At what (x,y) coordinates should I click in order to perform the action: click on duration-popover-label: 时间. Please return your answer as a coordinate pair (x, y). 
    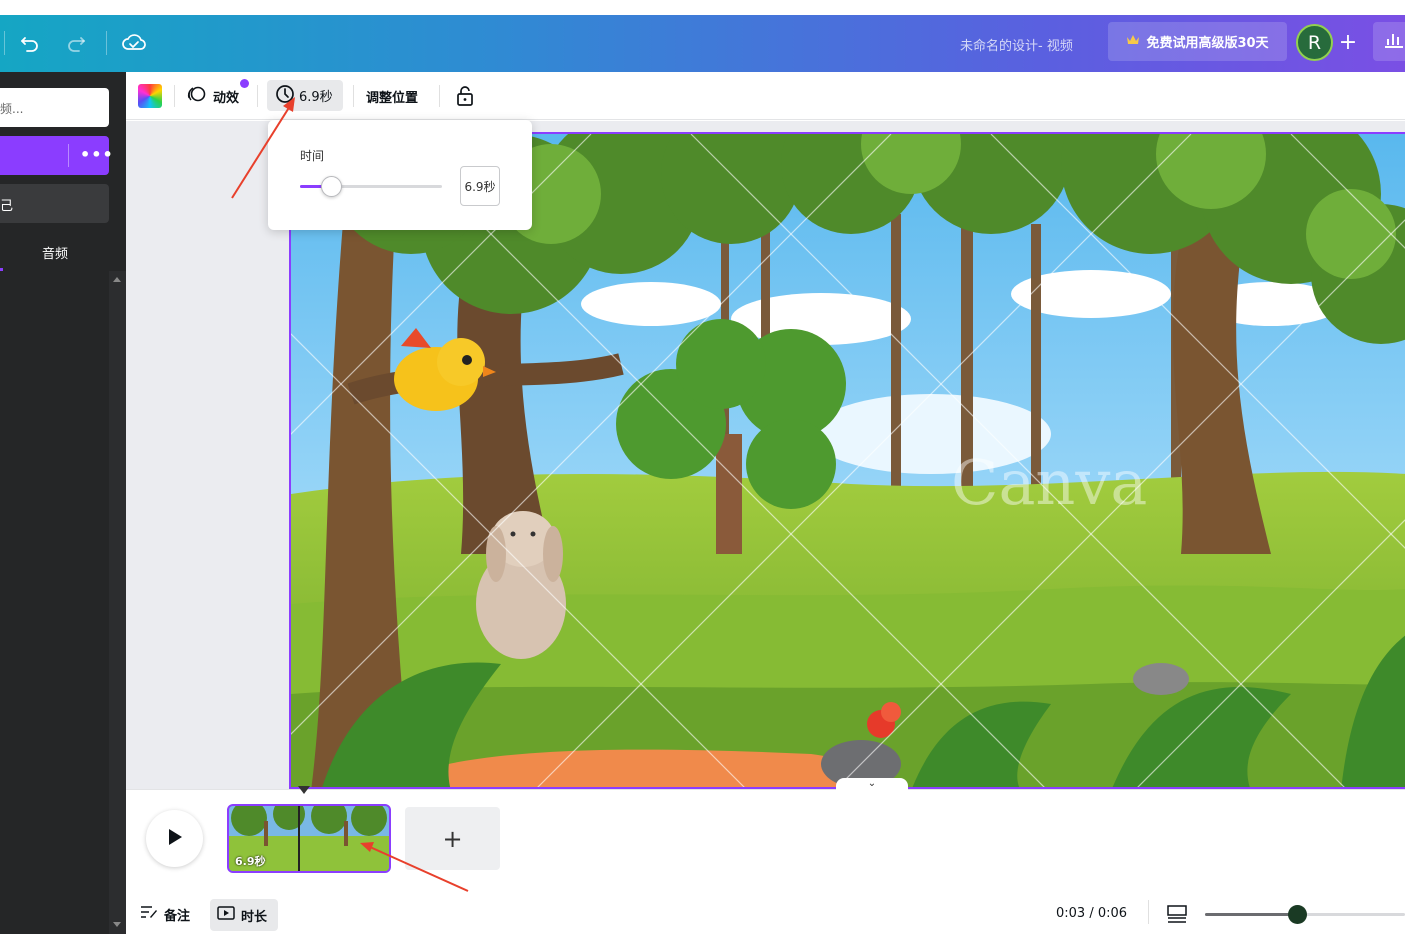
    Looking at the image, I should click on (312, 156).